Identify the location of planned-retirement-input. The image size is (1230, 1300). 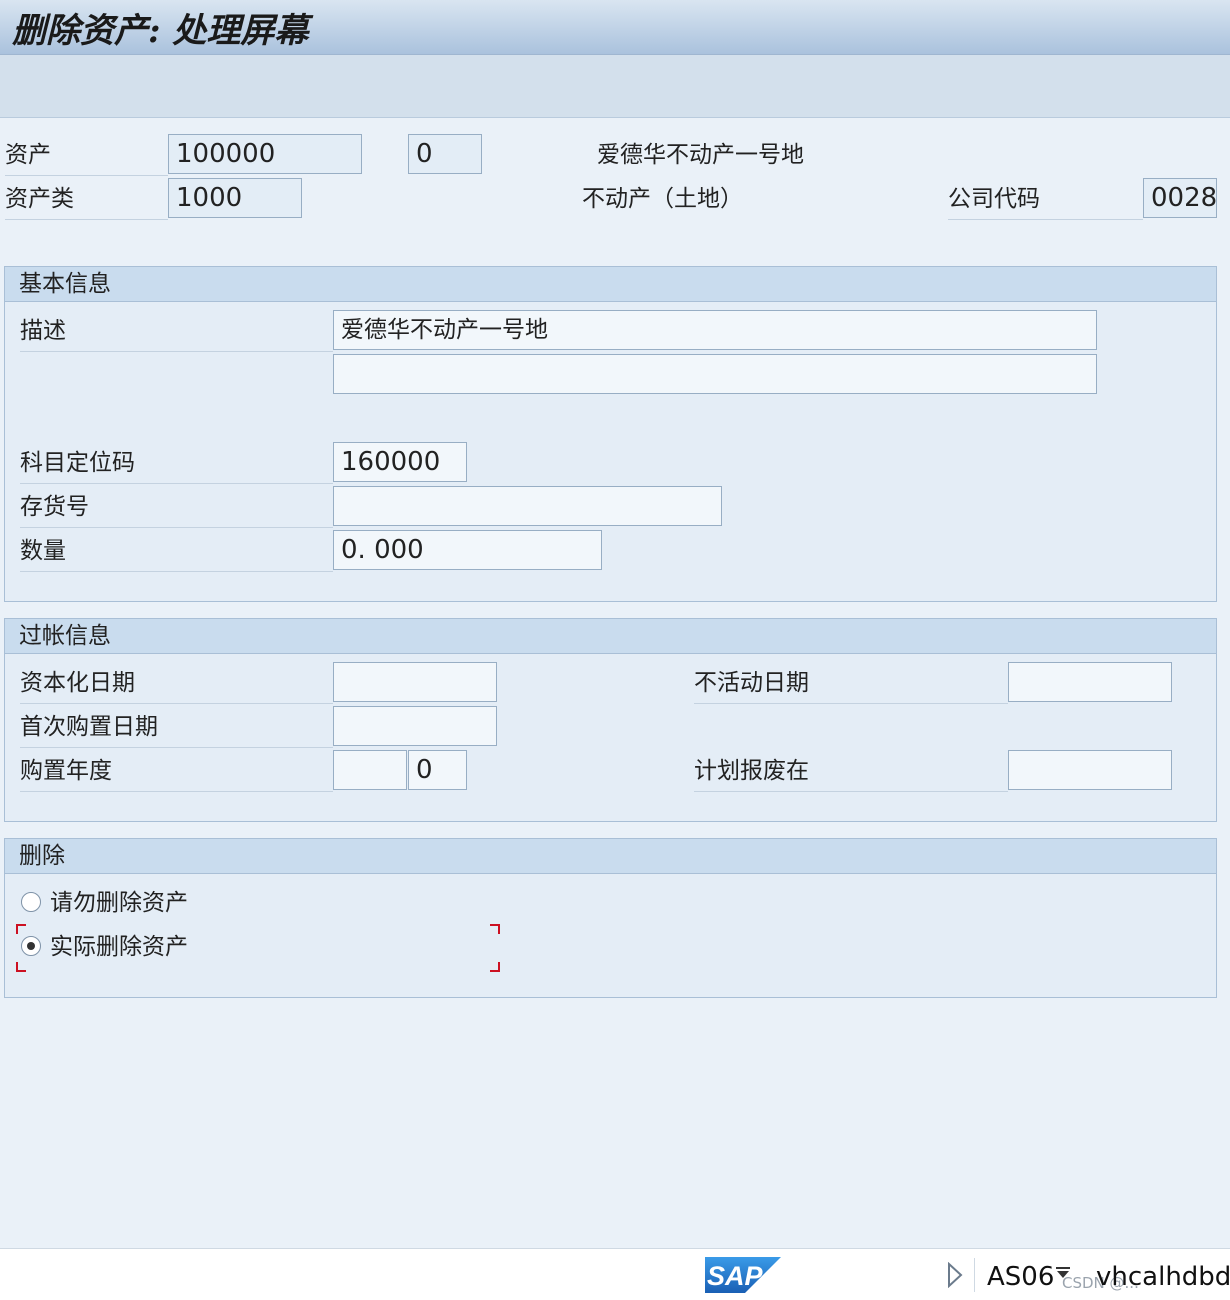
(1090, 770).